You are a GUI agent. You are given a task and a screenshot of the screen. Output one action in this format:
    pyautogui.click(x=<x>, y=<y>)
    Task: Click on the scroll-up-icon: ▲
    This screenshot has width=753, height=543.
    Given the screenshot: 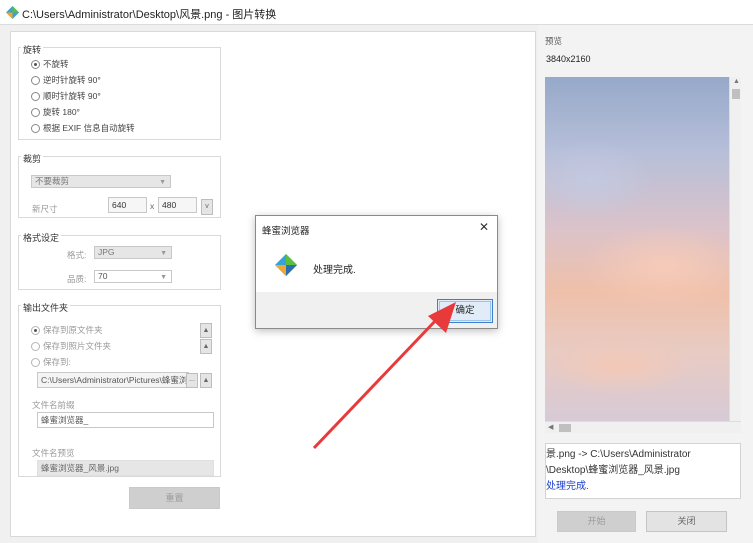 What is the action you would take?
    pyautogui.click(x=736, y=81)
    